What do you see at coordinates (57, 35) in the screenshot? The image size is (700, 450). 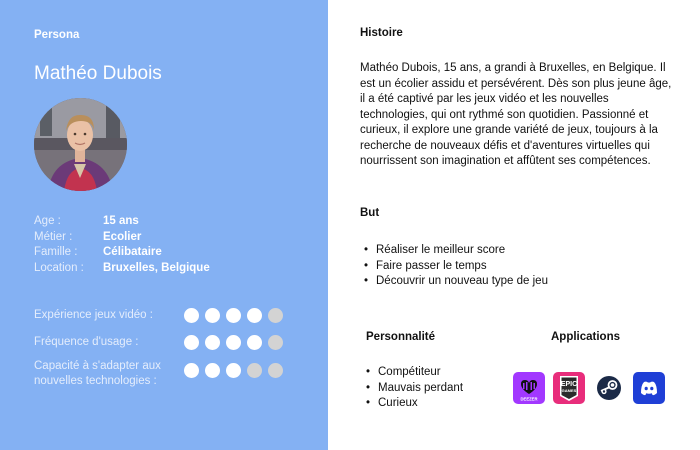 I see `persona-heading: Persona` at bounding box center [57, 35].